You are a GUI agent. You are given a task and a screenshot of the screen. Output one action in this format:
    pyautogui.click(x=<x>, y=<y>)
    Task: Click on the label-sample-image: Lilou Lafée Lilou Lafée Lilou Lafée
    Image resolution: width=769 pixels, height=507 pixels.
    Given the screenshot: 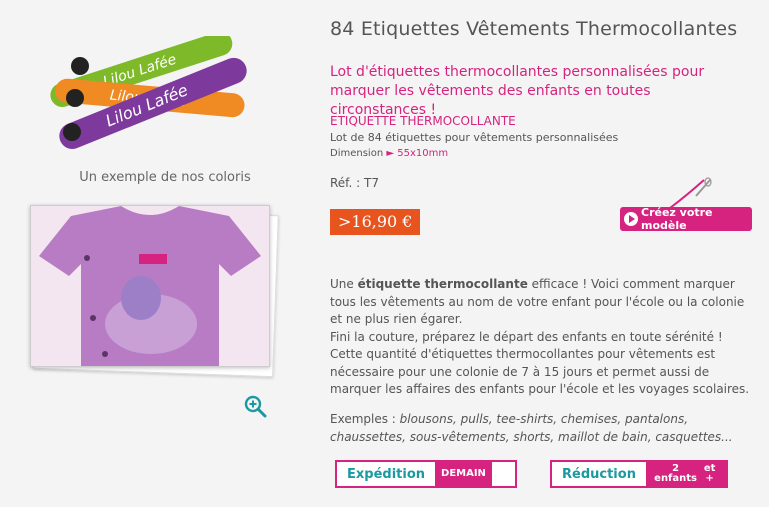 What is the action you would take?
    pyautogui.click(x=148, y=93)
    